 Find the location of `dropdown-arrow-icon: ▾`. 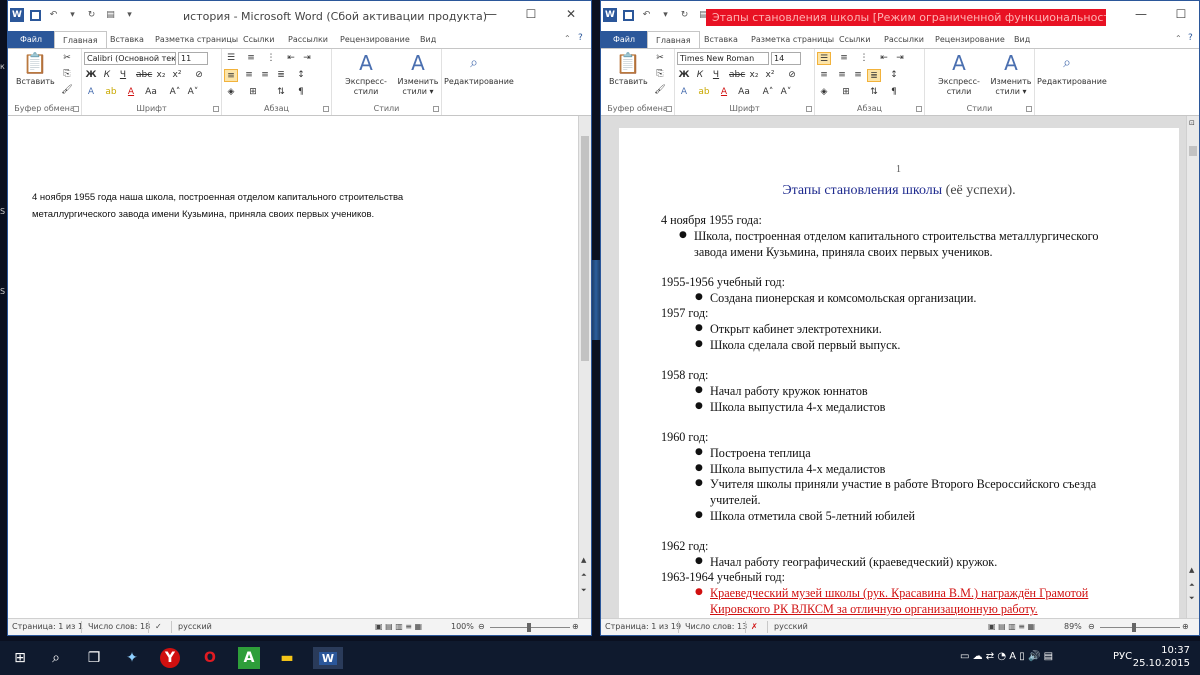

dropdown-arrow-icon: ▾ is located at coordinates (665, 15).